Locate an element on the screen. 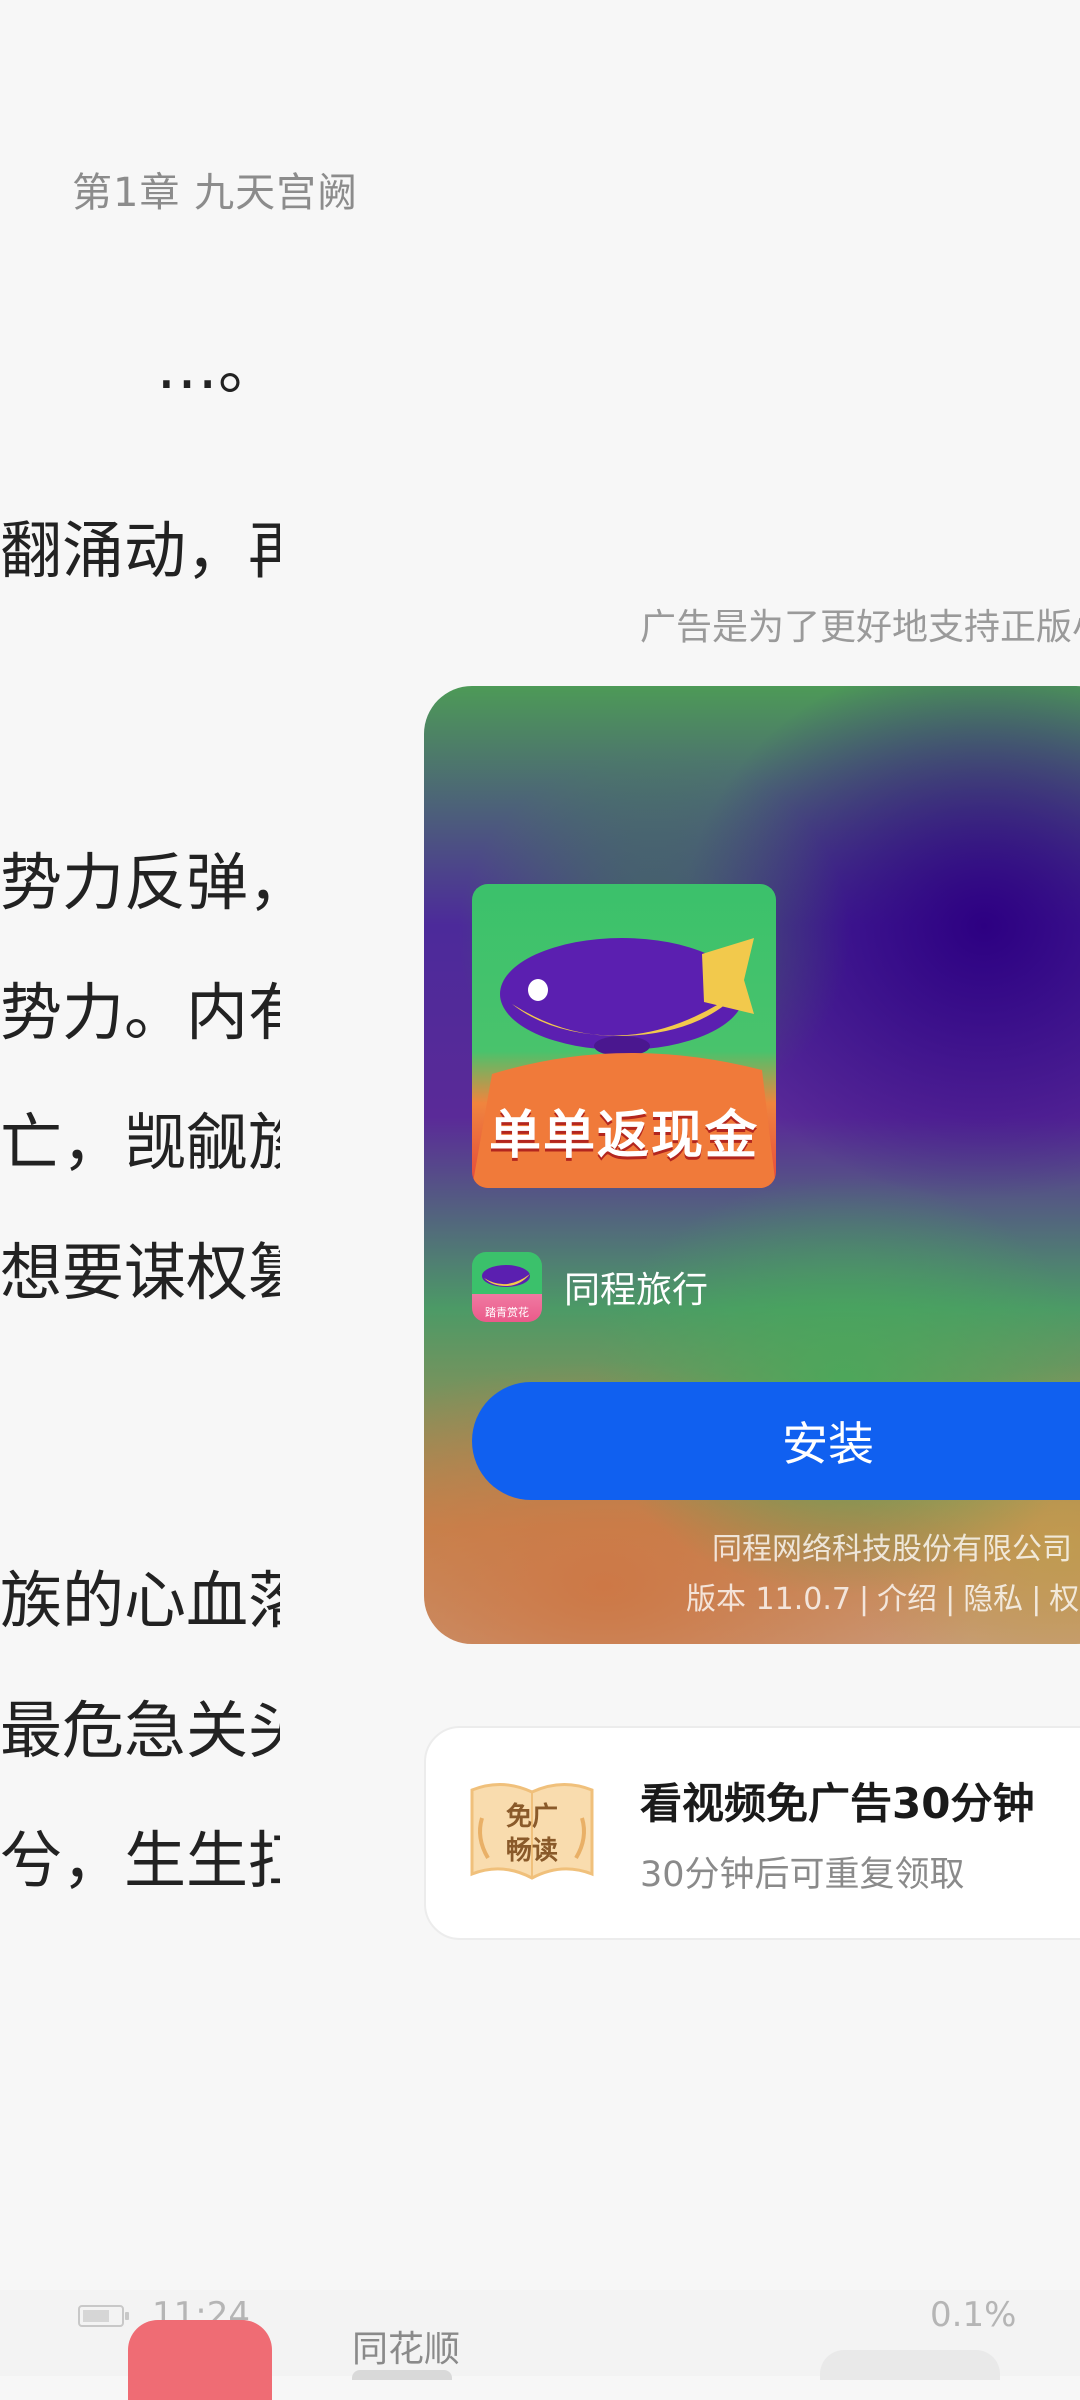 The height and width of the screenshot is (2400, 1080). text-line: 想要谋权篡 is located at coordinates (140, 1272).